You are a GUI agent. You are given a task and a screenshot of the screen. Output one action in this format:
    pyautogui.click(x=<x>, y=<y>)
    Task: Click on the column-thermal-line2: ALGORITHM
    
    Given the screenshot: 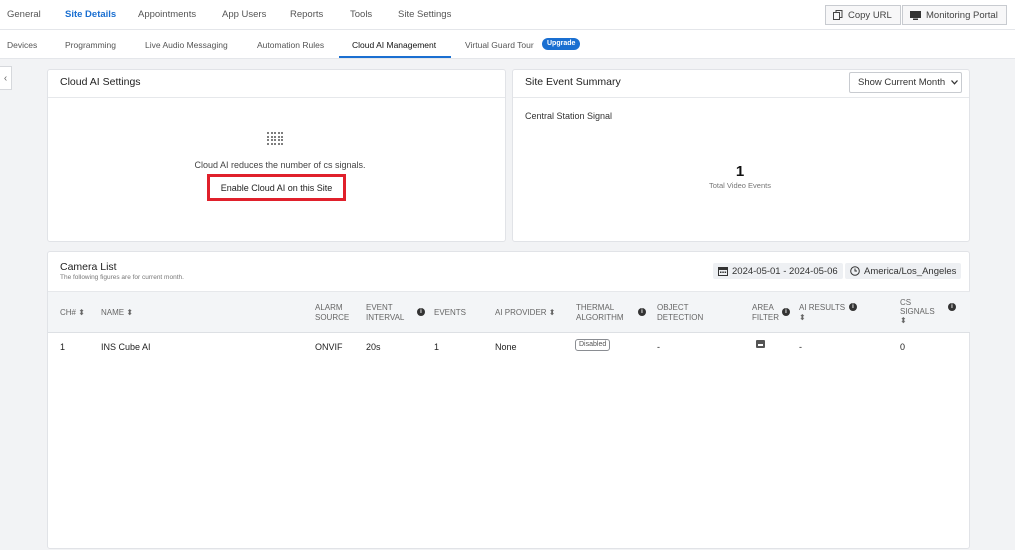 What is the action you would take?
    pyautogui.click(x=600, y=317)
    